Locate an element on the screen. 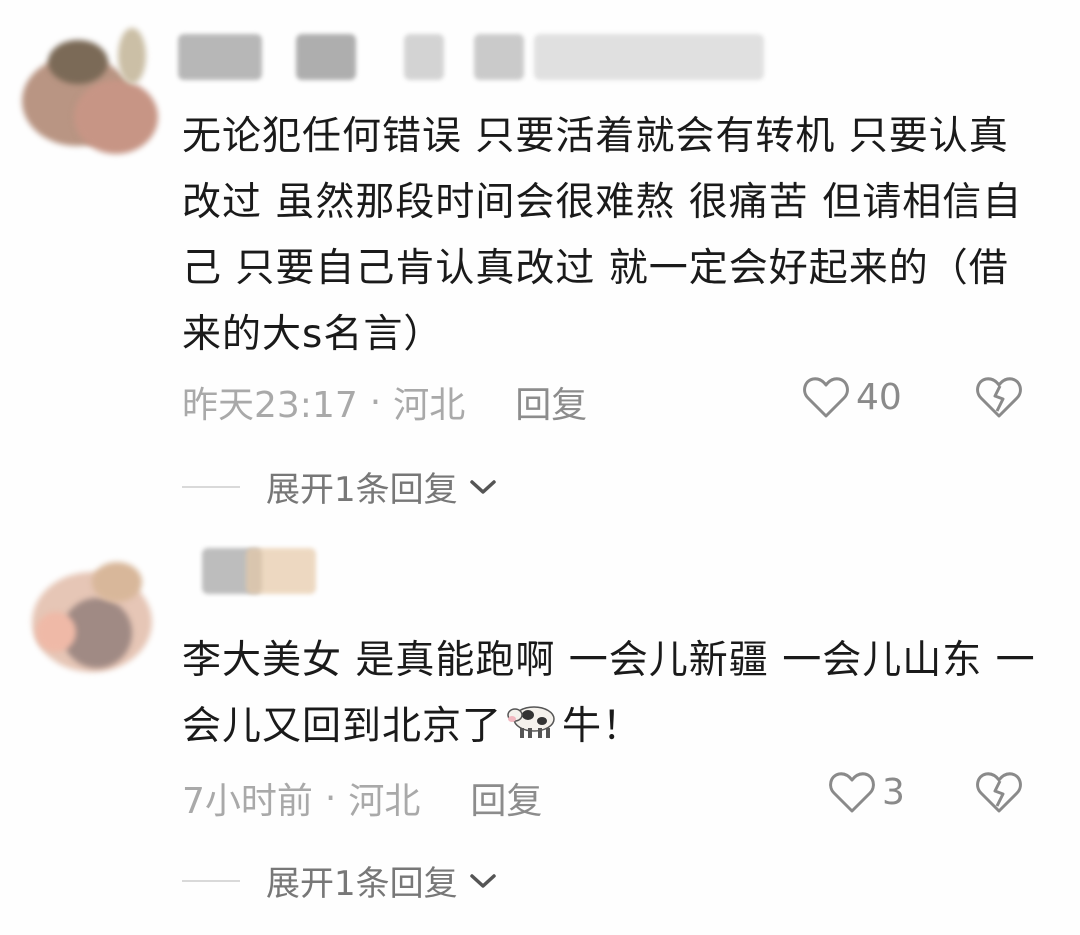  timestamp: 7小时前 is located at coordinates (247, 801).